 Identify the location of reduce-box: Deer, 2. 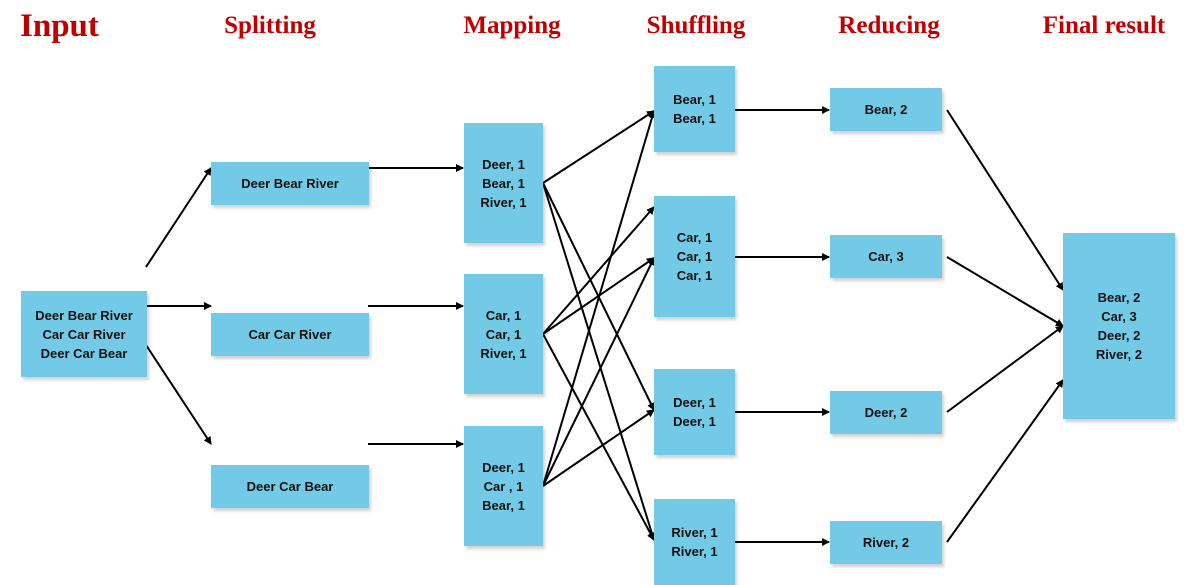
(886, 412).